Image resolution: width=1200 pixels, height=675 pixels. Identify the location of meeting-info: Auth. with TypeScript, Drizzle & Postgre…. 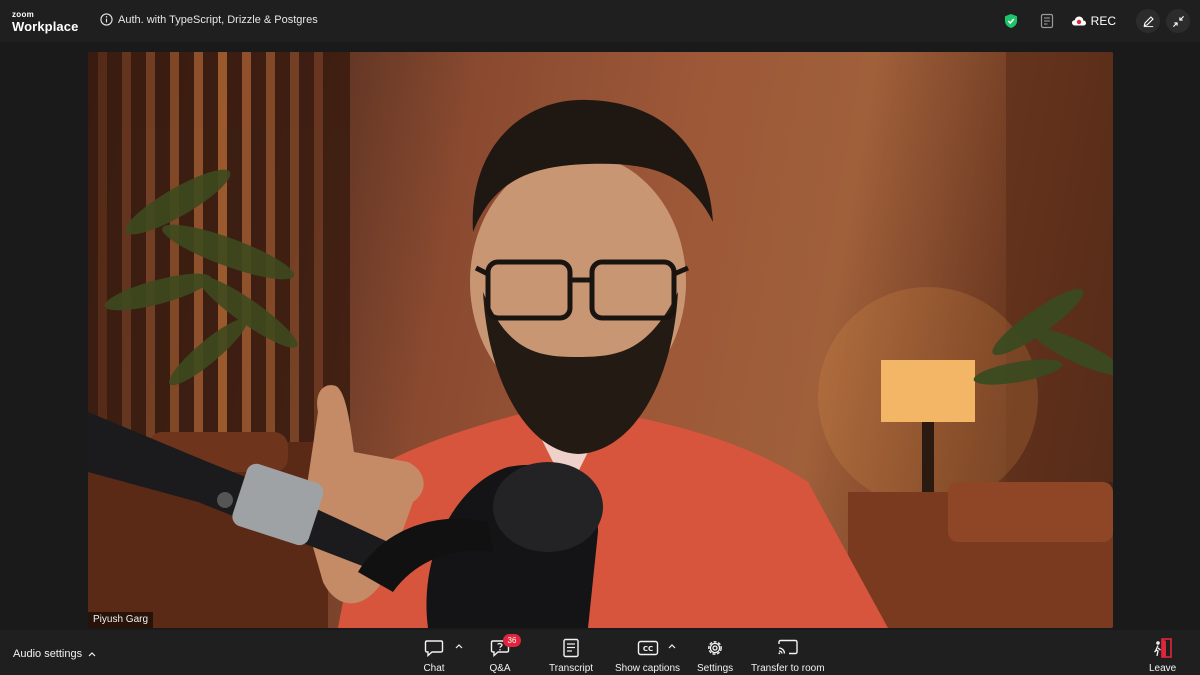
(209, 19).